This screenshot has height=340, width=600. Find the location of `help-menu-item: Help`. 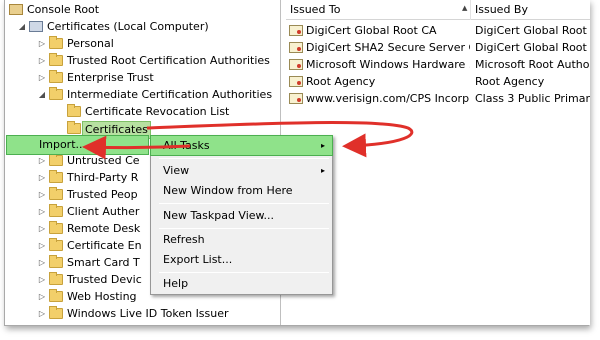

help-menu-item: Help is located at coordinates (241, 284).